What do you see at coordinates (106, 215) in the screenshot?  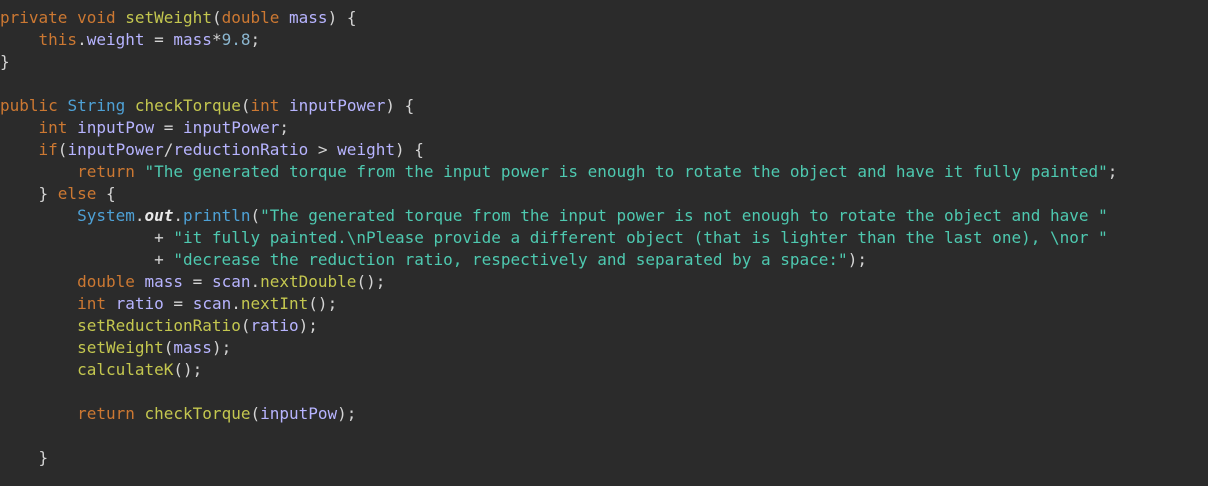 I see `code-token: System` at bounding box center [106, 215].